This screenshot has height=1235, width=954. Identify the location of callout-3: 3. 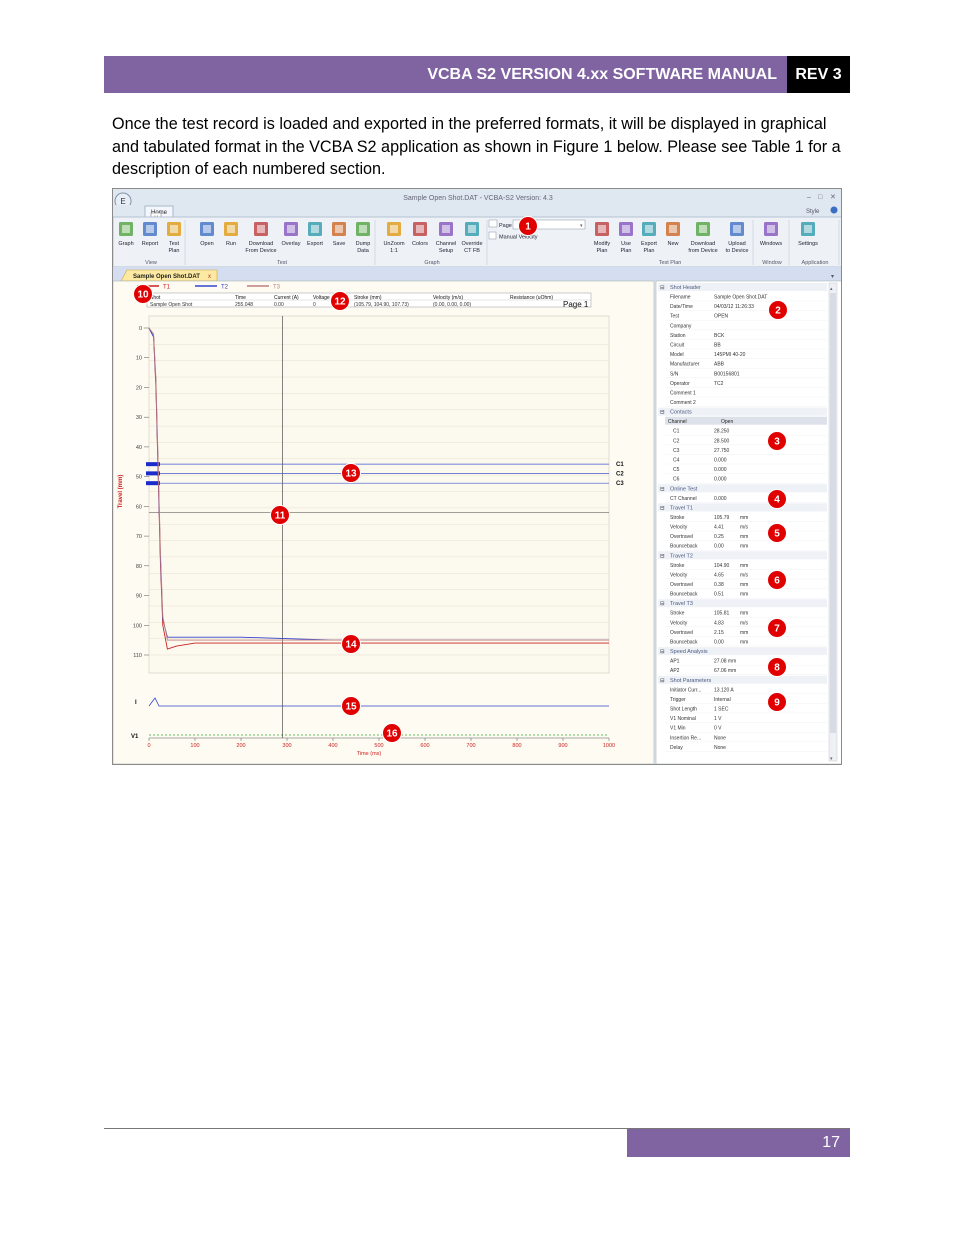
(777, 441).